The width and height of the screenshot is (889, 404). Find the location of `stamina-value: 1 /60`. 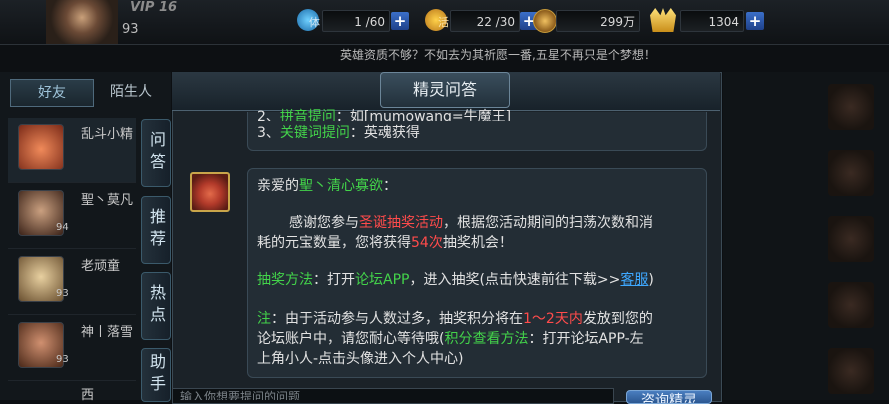

stamina-value: 1 /60 is located at coordinates (356, 21).